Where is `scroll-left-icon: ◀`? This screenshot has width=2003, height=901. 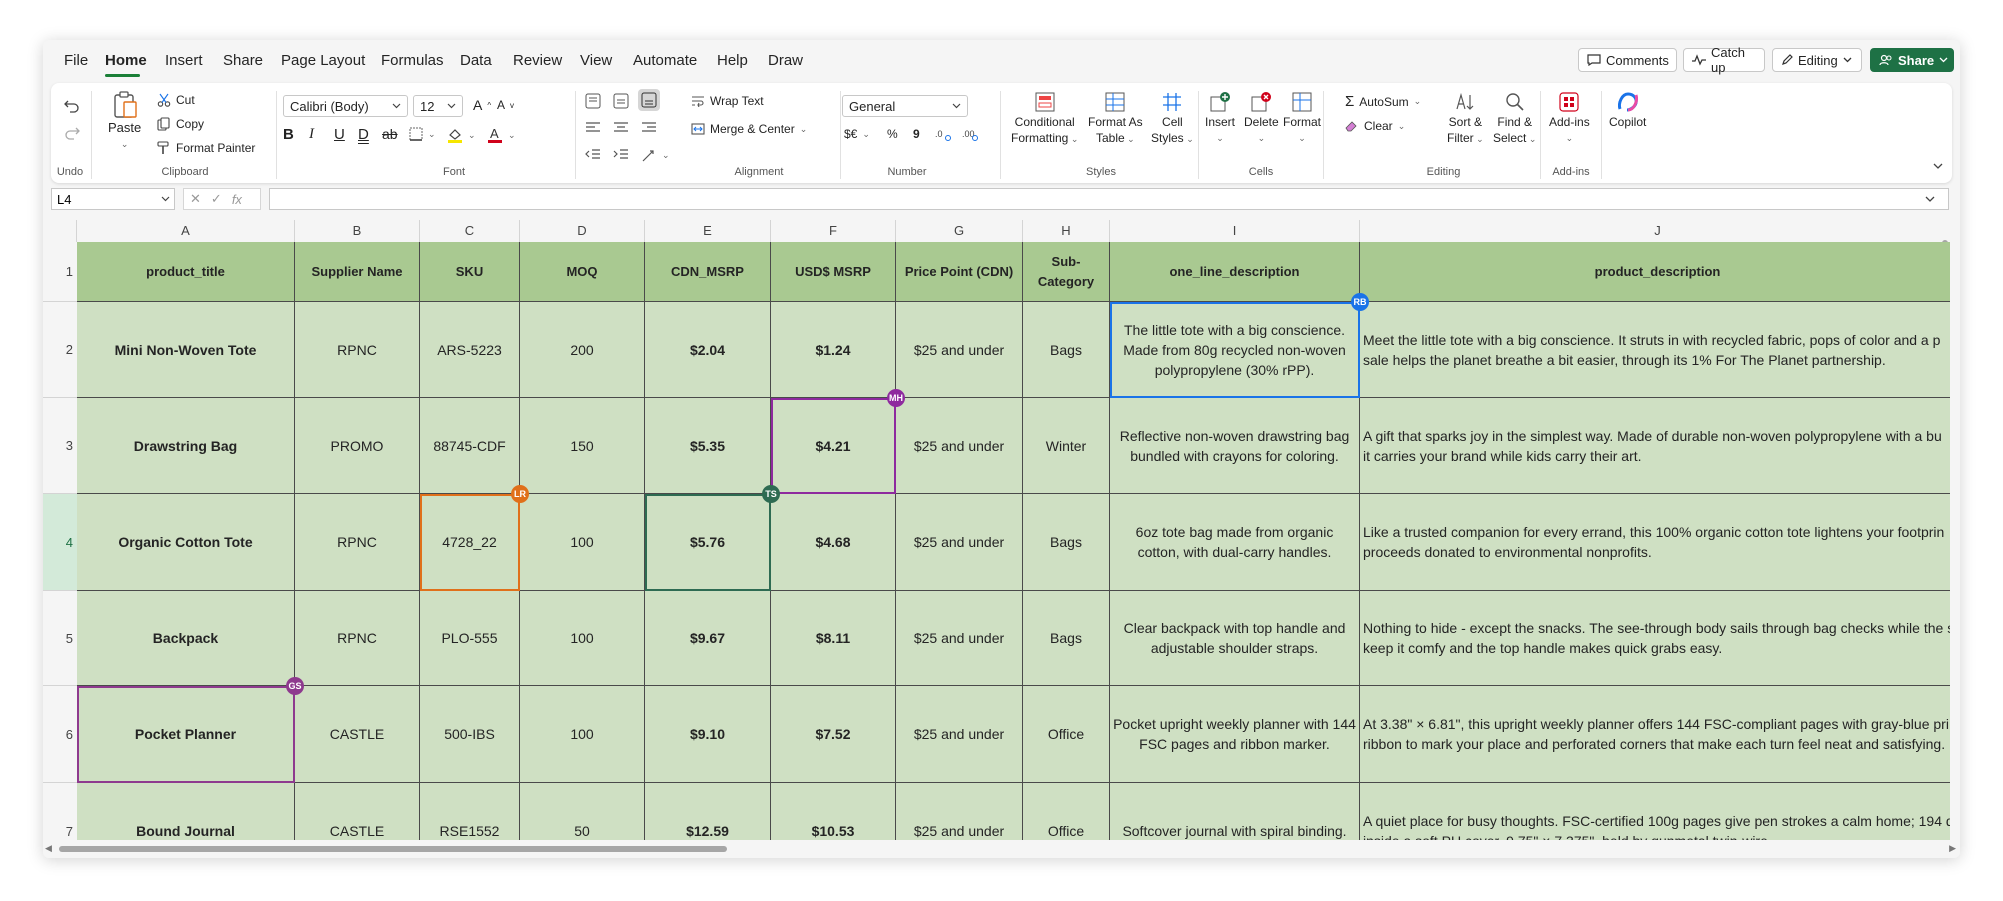
scroll-left-icon: ◀ is located at coordinates (48, 848).